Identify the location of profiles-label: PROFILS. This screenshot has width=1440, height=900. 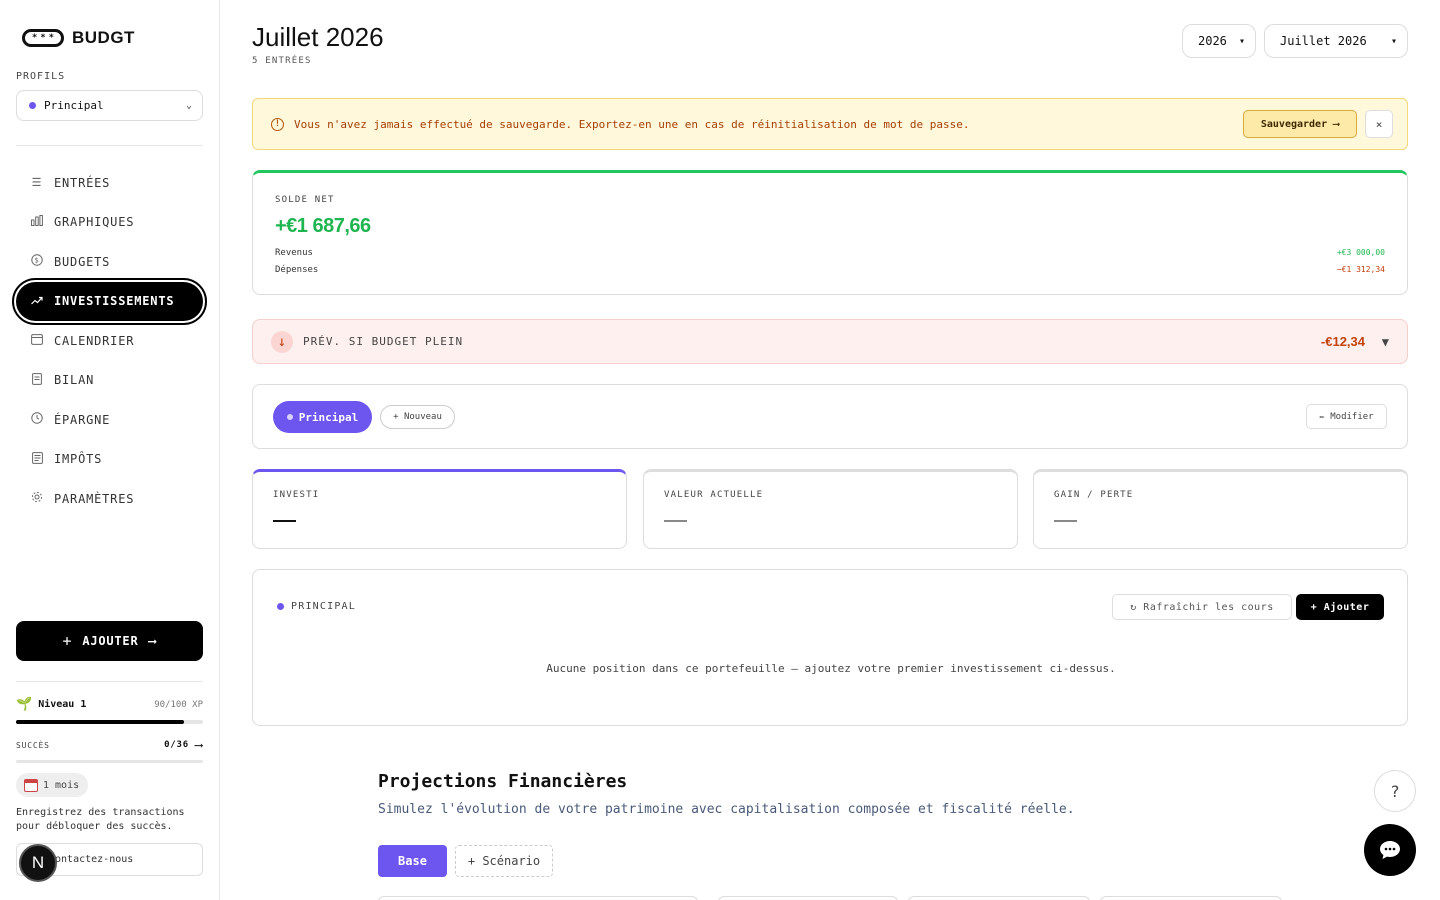
(41, 76).